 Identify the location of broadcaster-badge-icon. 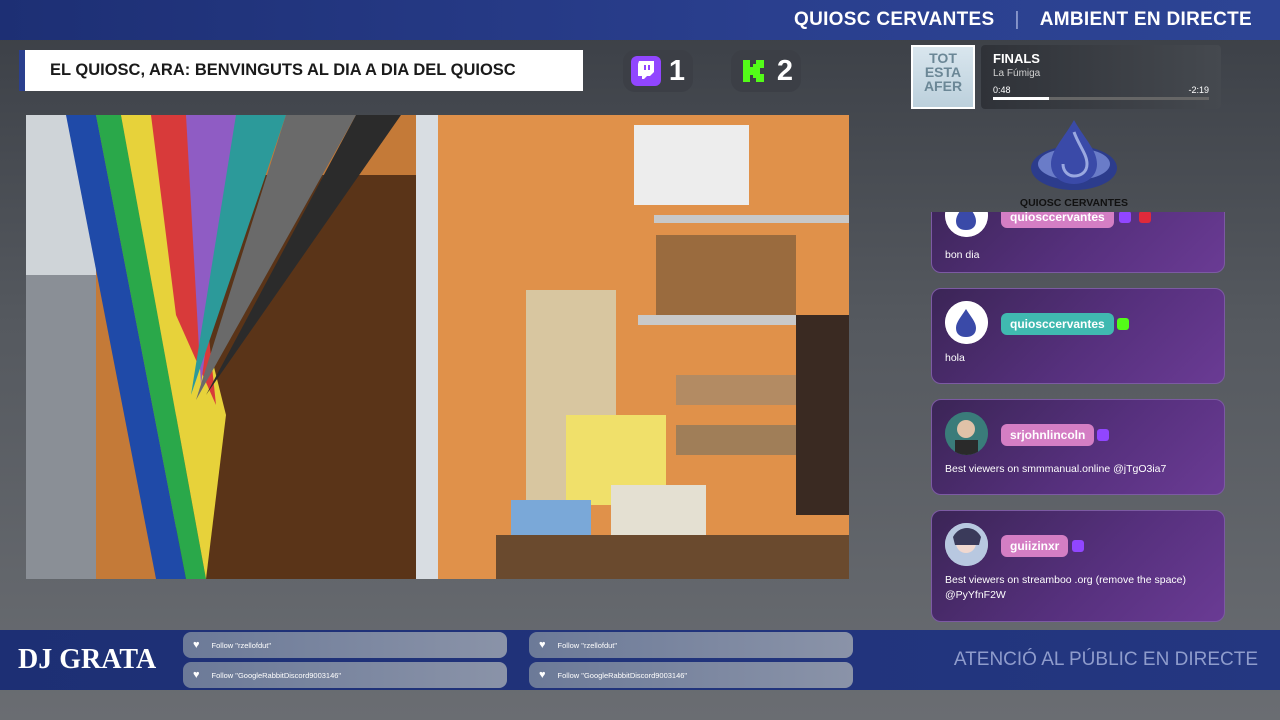
(1145, 217).